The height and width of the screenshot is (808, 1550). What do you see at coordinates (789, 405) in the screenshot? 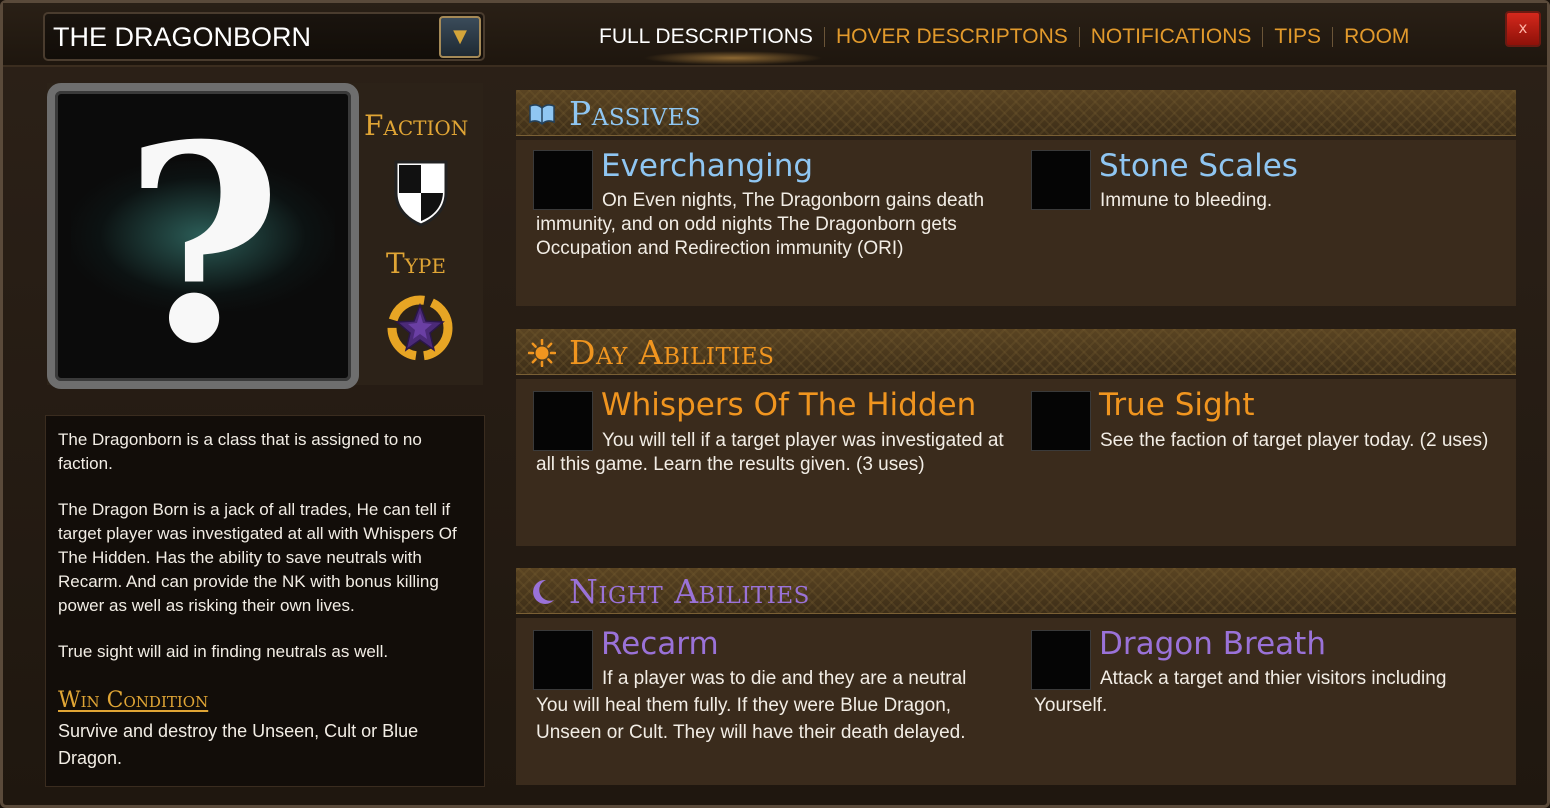
I see `ability-name: Whispers Of The Hidden` at bounding box center [789, 405].